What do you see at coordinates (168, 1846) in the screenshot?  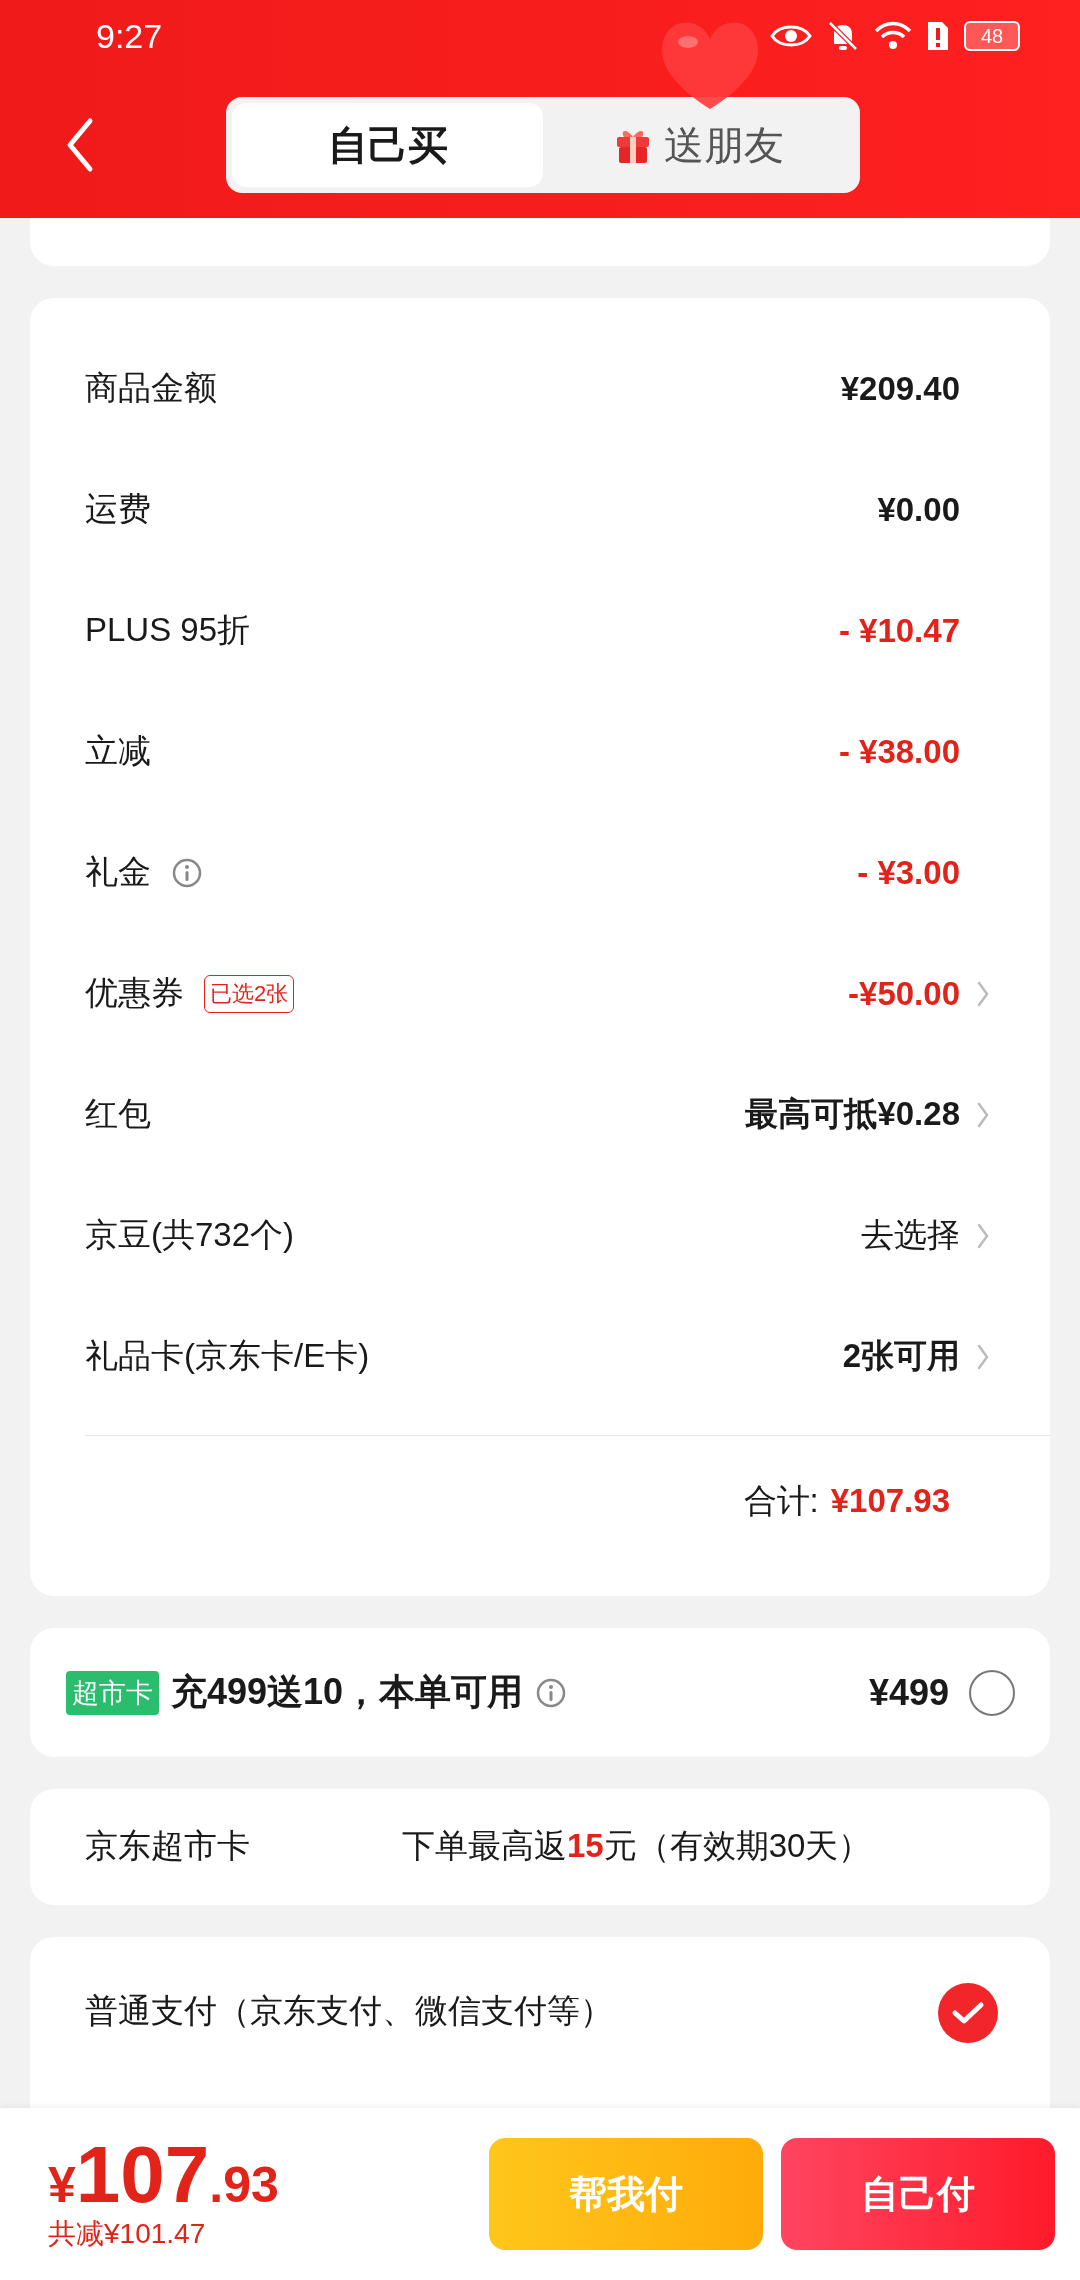 I see `card-name: 京东超市卡` at bounding box center [168, 1846].